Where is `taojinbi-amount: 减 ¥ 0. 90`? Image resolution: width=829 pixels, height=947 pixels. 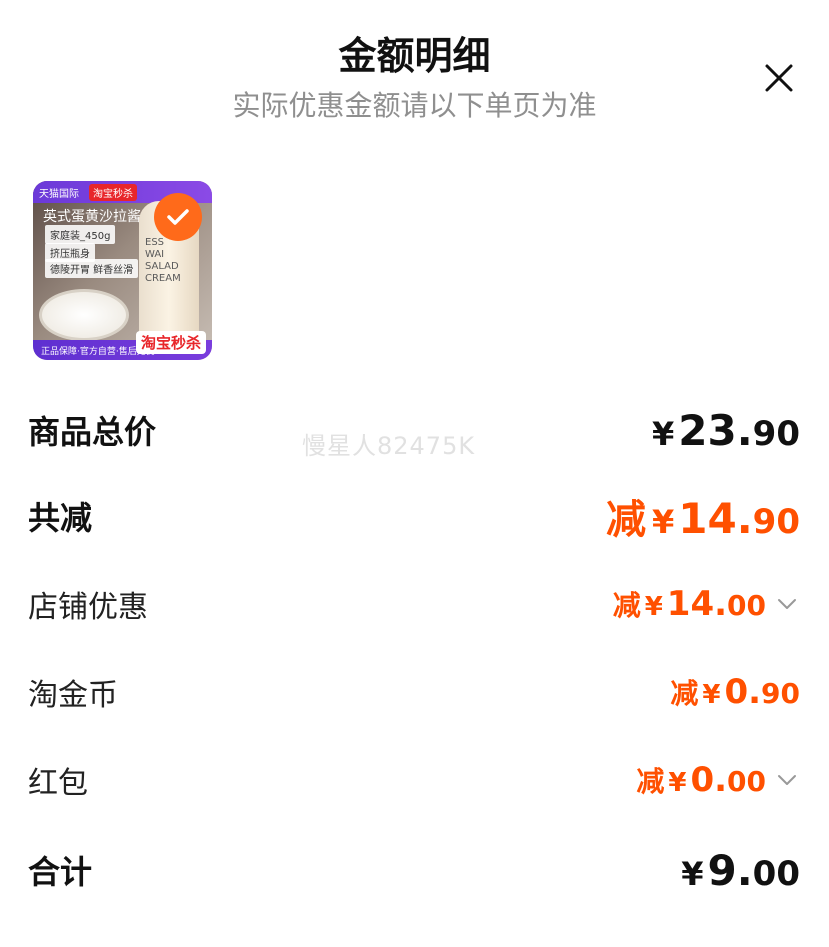 taojinbi-amount: 减 ¥ 0. 90 is located at coordinates (735, 692).